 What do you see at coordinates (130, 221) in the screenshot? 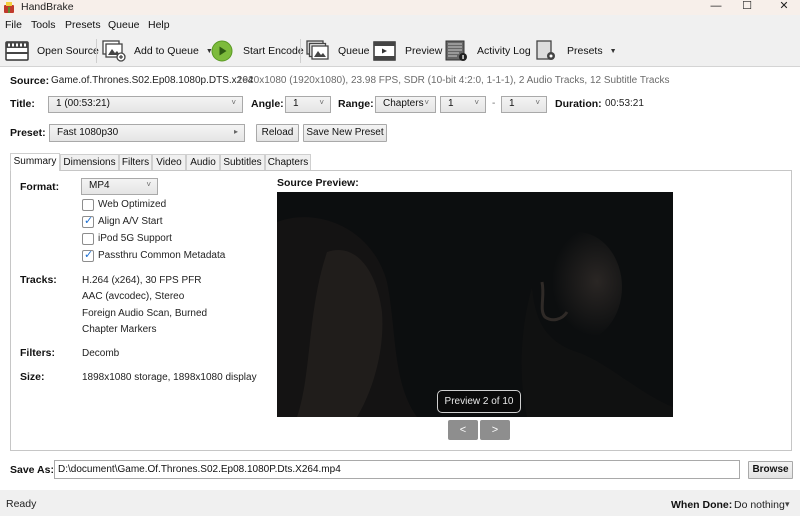
I see `align-av-start-label: Align A/V Start` at bounding box center [130, 221].